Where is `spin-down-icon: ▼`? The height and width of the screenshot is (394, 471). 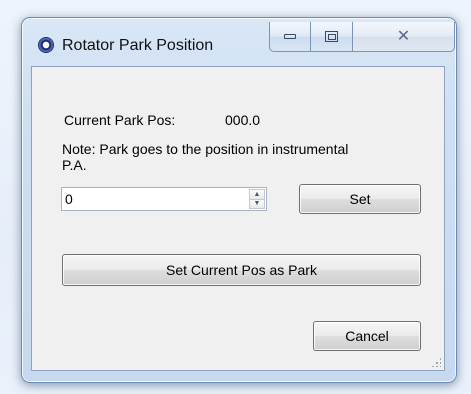 spin-down-icon: ▼ is located at coordinates (257, 203).